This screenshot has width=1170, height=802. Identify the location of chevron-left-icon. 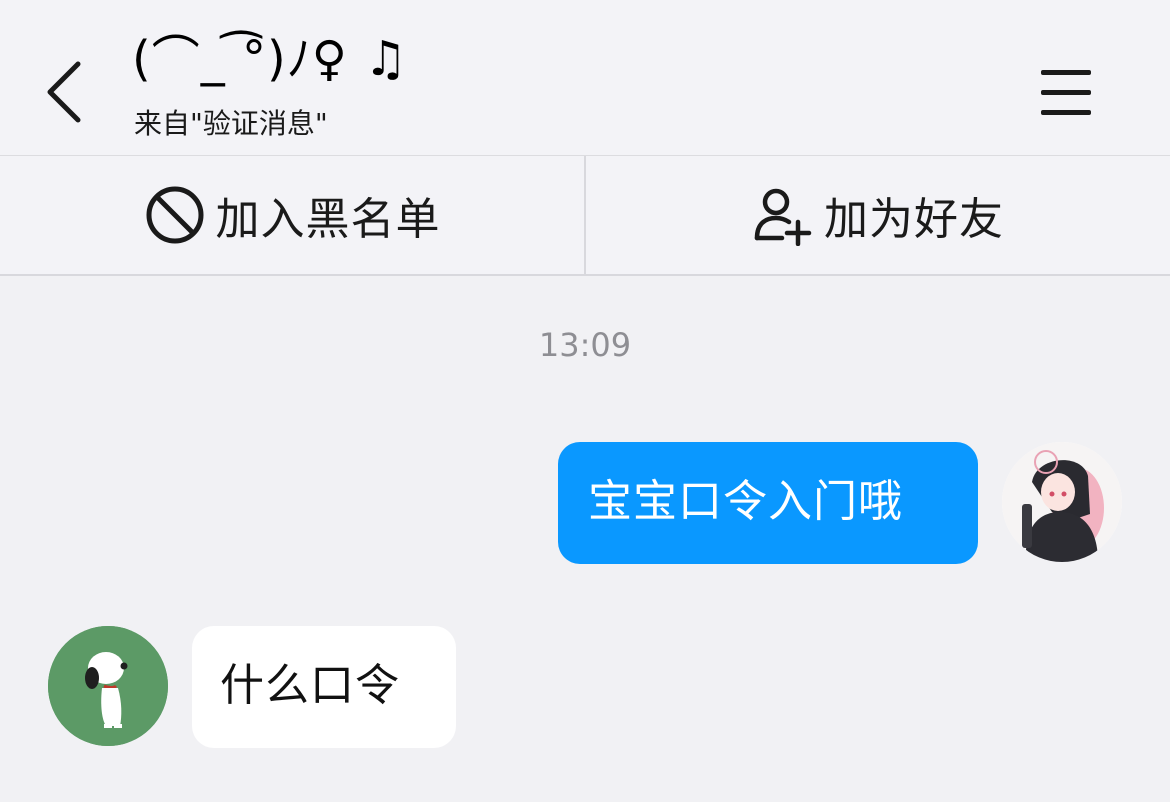
(64, 92).